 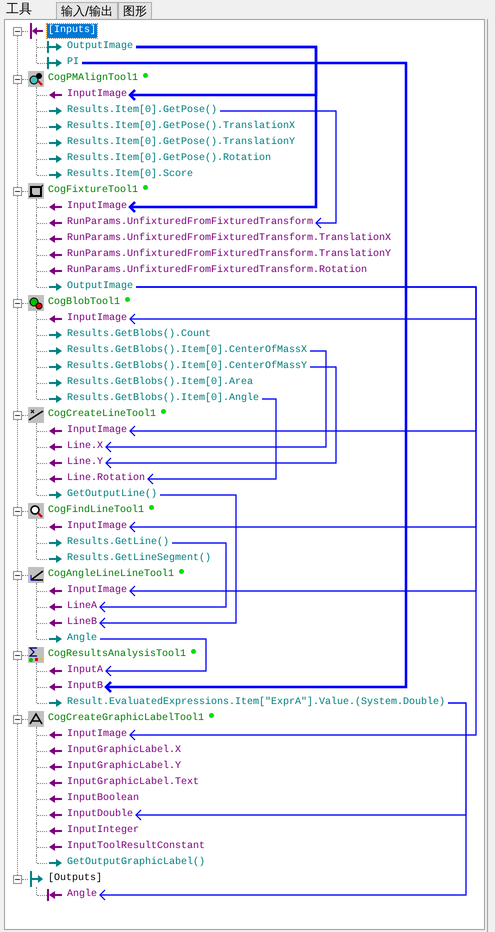 What do you see at coordinates (87, 10) in the screenshot?
I see `tab: 输入/输出` at bounding box center [87, 10].